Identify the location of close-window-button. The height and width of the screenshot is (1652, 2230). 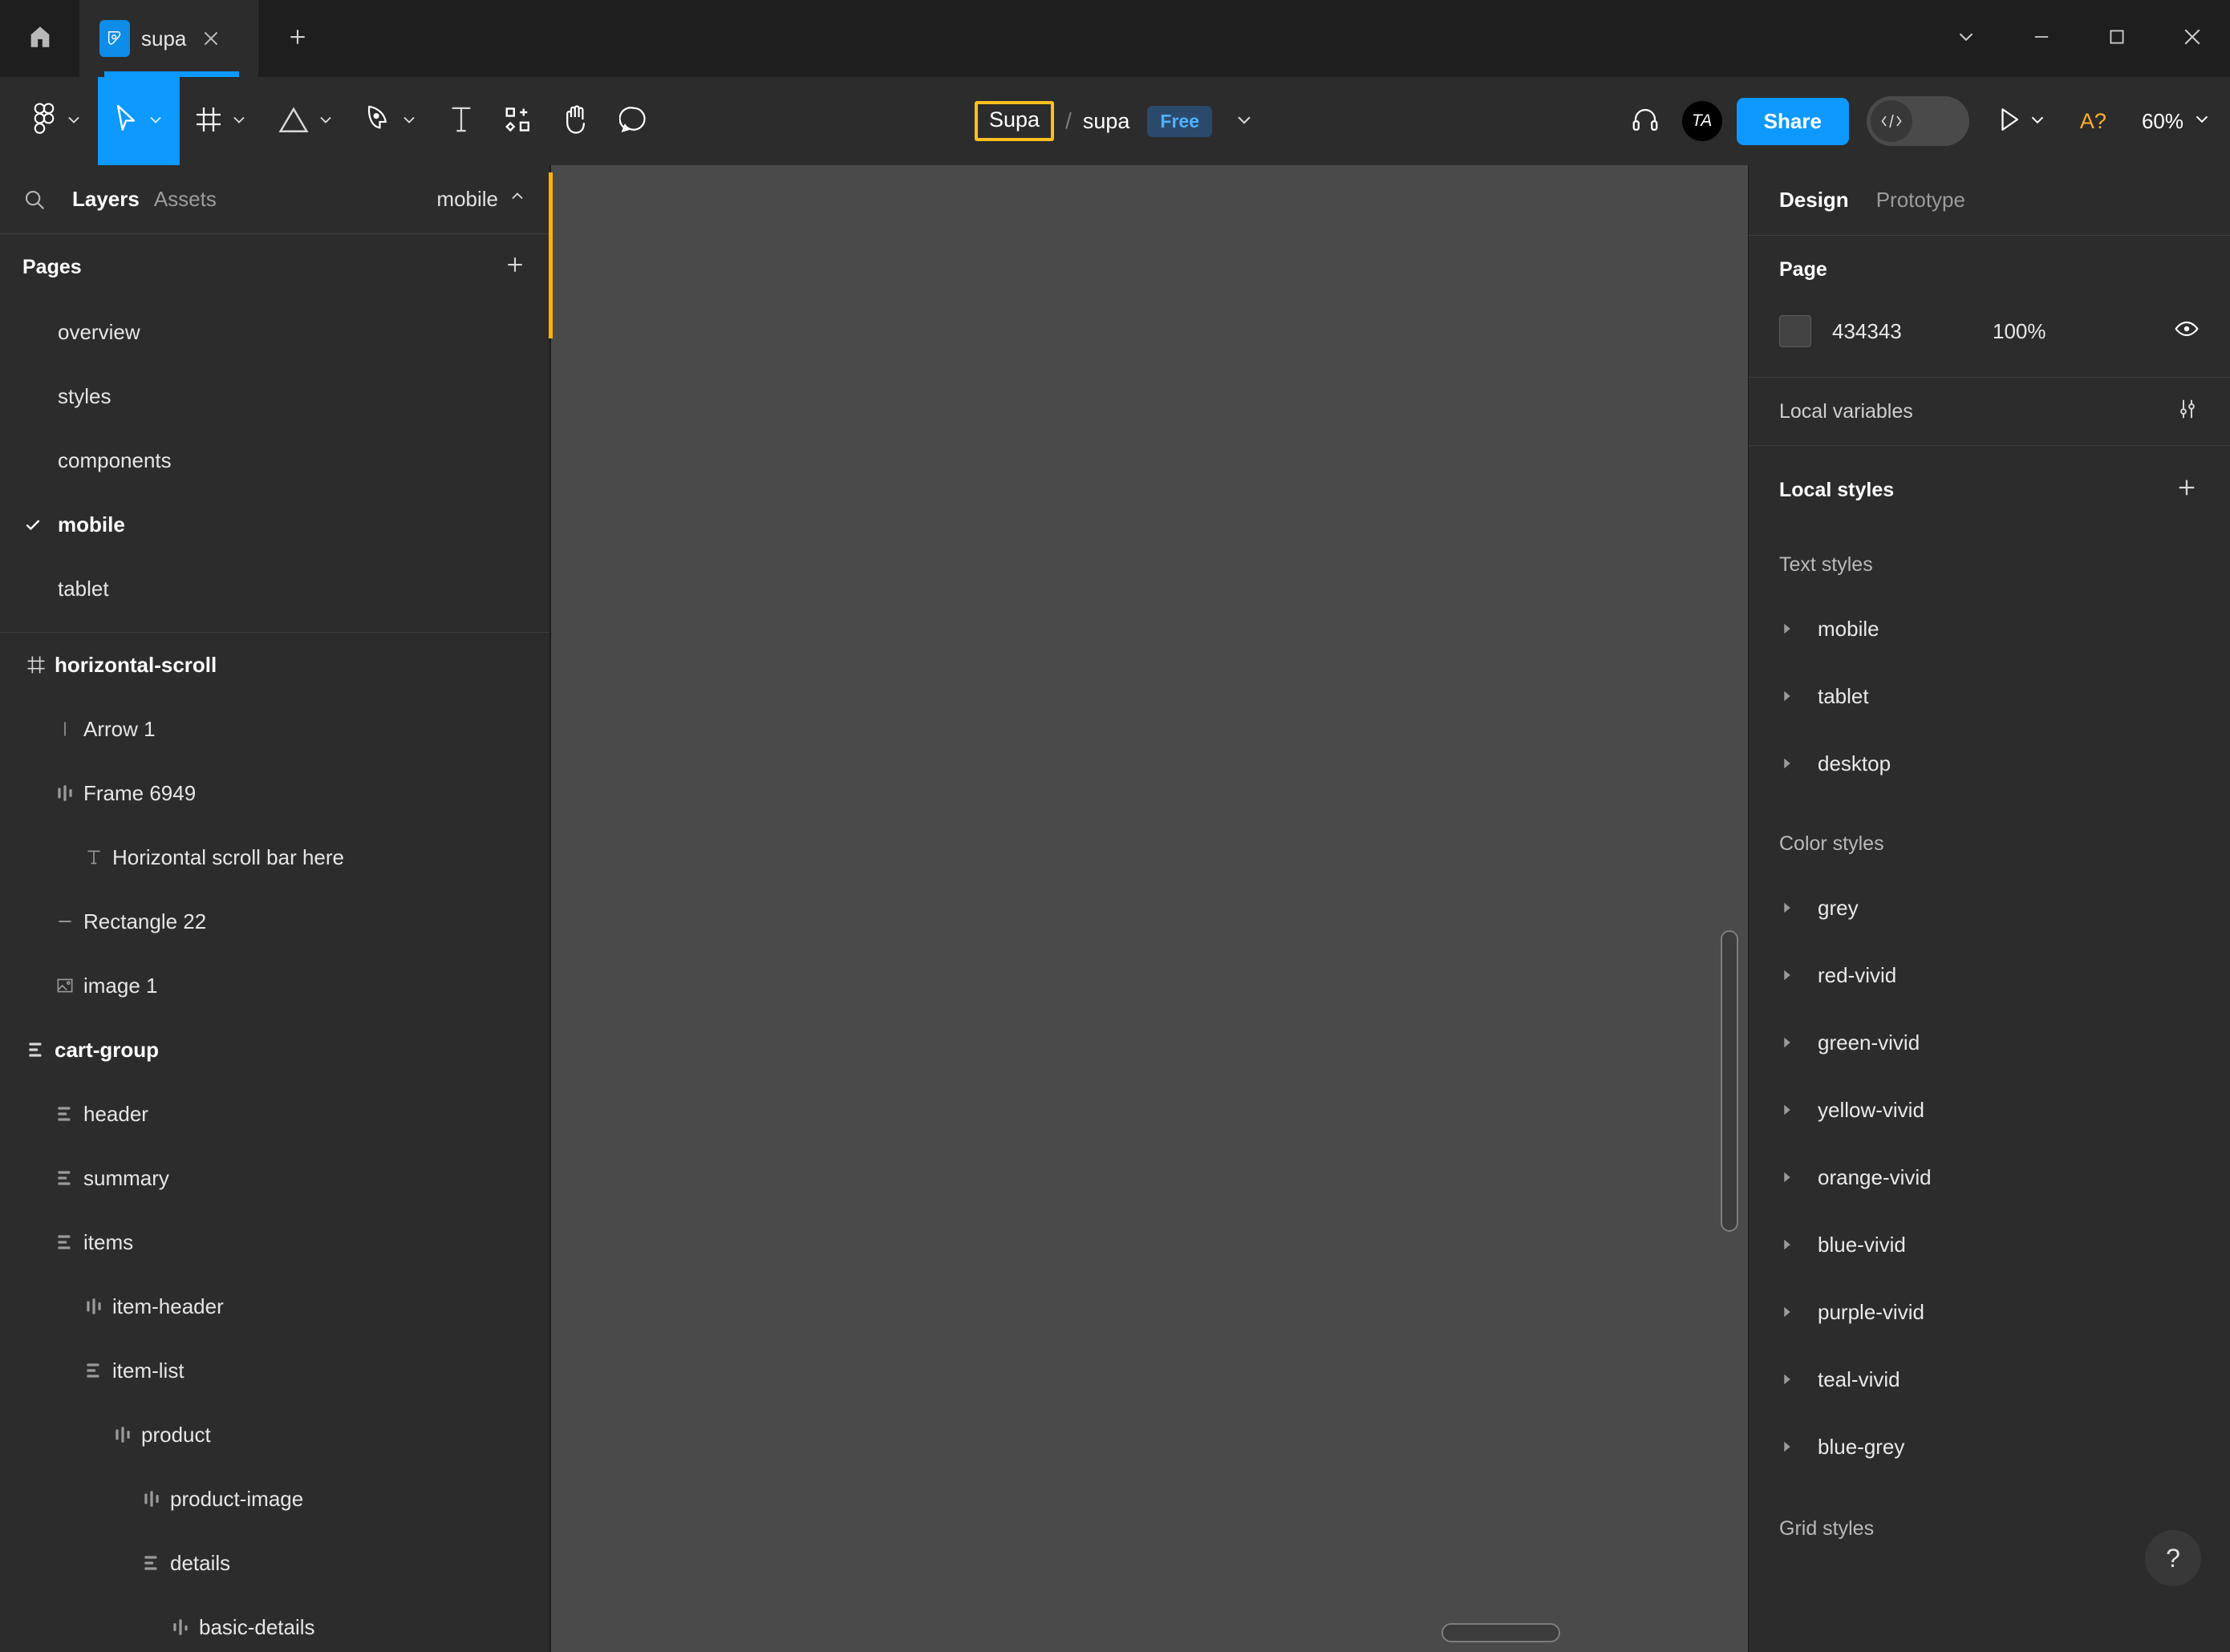
(2192, 38).